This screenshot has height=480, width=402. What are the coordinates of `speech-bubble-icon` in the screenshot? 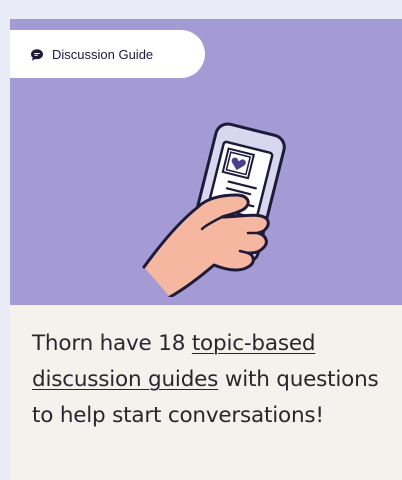 It's located at (37, 54).